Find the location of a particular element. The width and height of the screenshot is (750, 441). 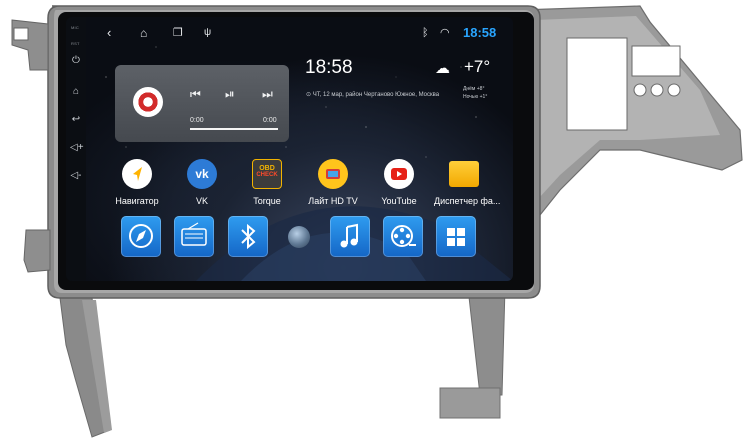

app-label: Навигатор is located at coordinates (137, 201).